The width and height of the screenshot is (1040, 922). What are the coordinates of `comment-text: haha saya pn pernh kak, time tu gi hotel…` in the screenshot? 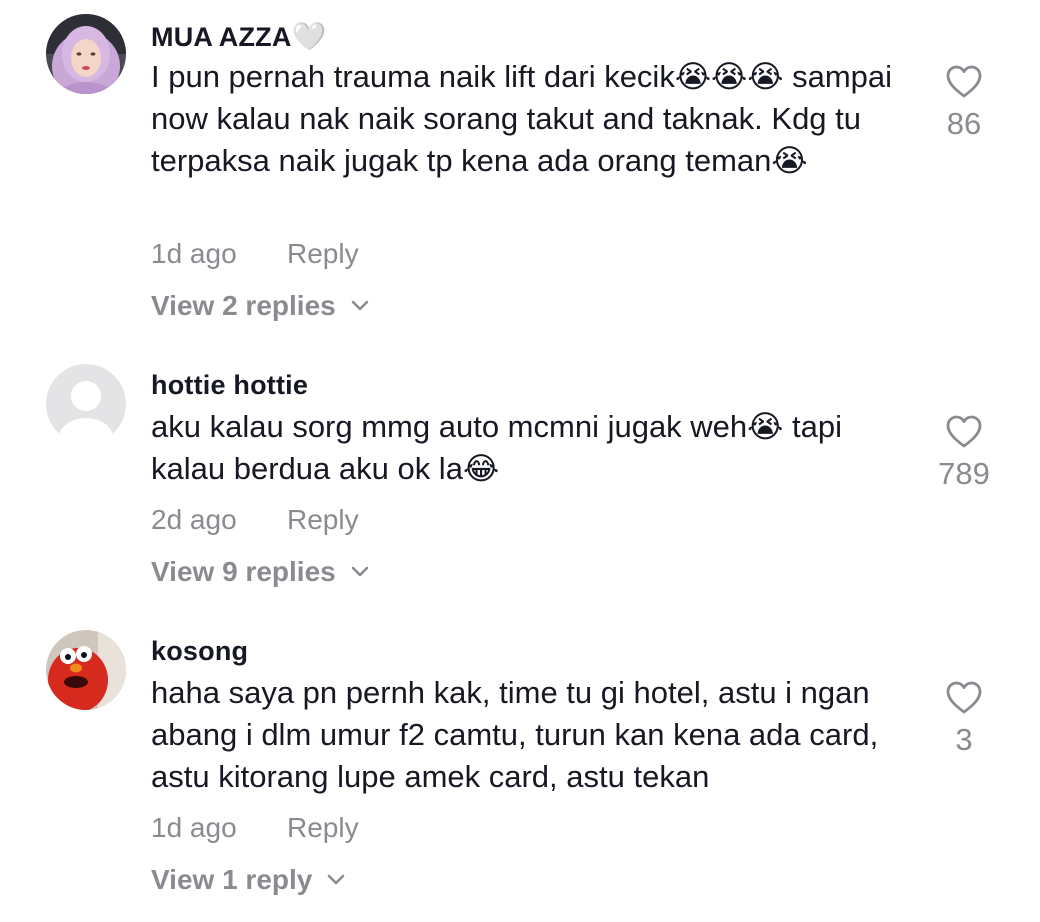 It's located at (515, 734).